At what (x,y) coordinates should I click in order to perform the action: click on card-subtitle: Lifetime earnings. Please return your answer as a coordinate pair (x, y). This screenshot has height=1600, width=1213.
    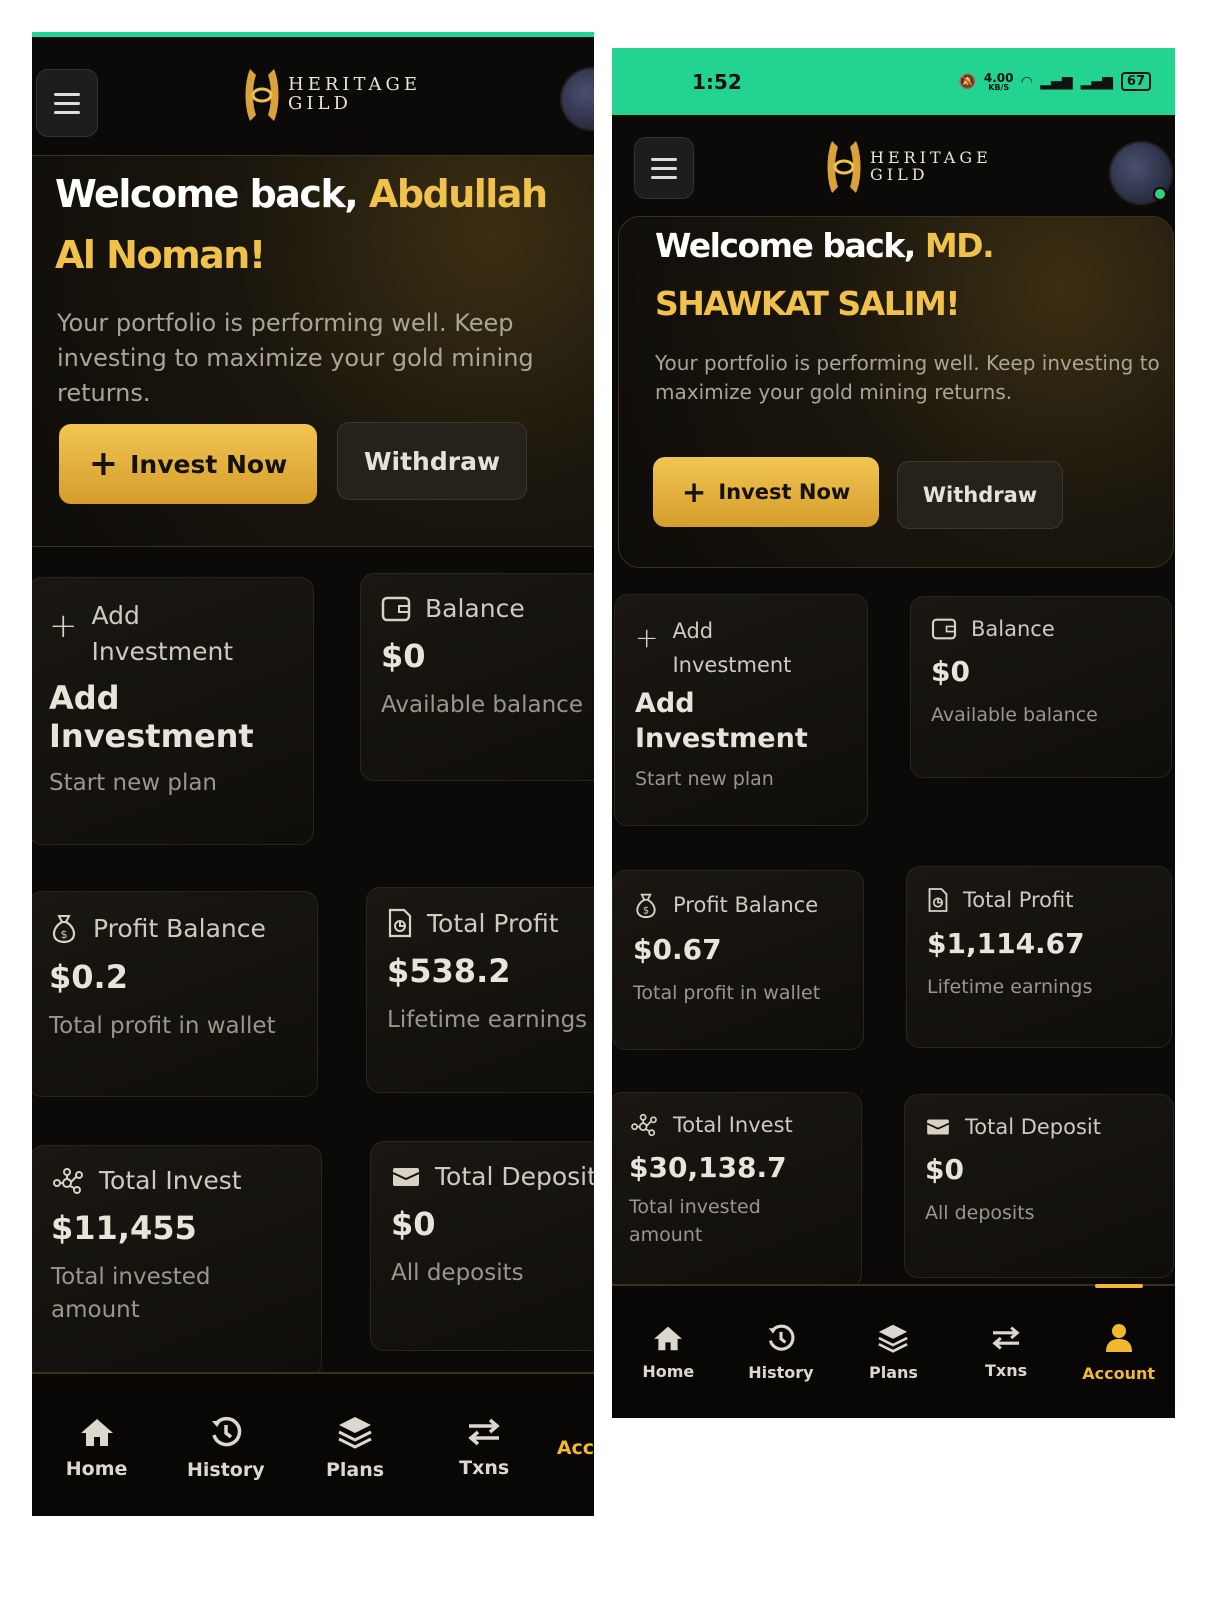
    Looking at the image, I should click on (487, 1020).